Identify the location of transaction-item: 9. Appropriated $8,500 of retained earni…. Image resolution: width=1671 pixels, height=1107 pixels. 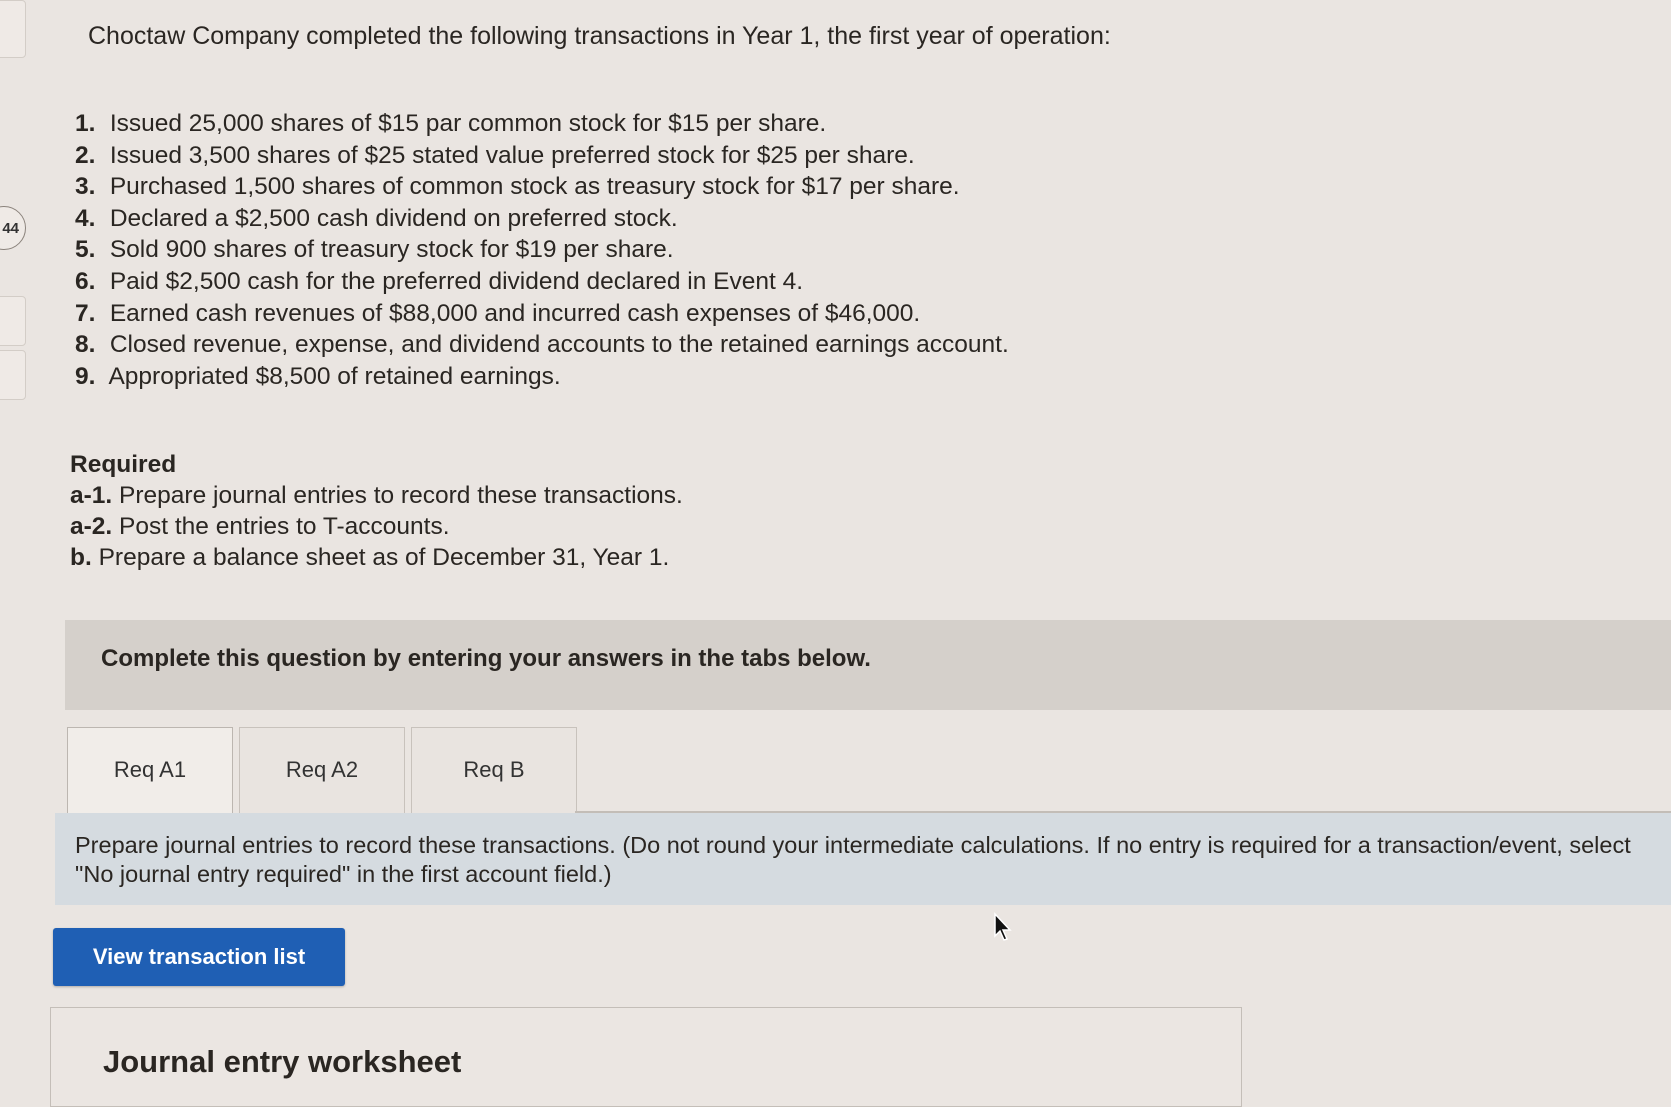
(542, 377).